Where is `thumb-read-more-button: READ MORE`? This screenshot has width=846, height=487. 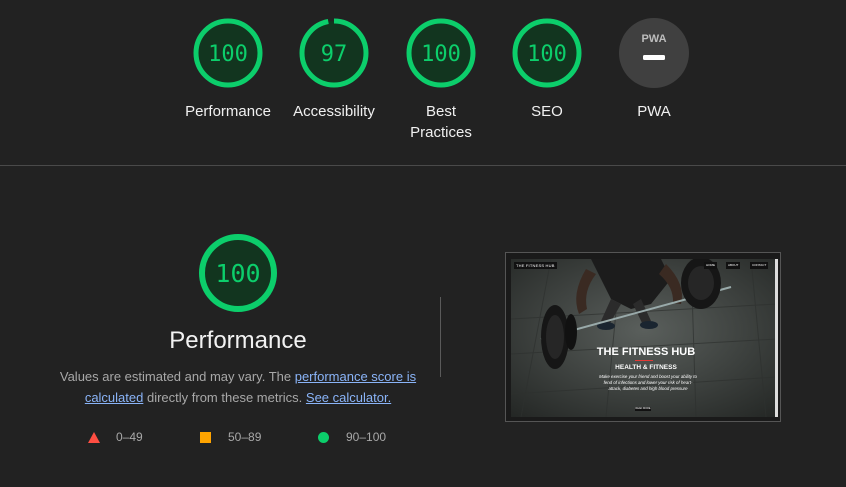
thumb-read-more-button: READ MORE is located at coordinates (643, 409).